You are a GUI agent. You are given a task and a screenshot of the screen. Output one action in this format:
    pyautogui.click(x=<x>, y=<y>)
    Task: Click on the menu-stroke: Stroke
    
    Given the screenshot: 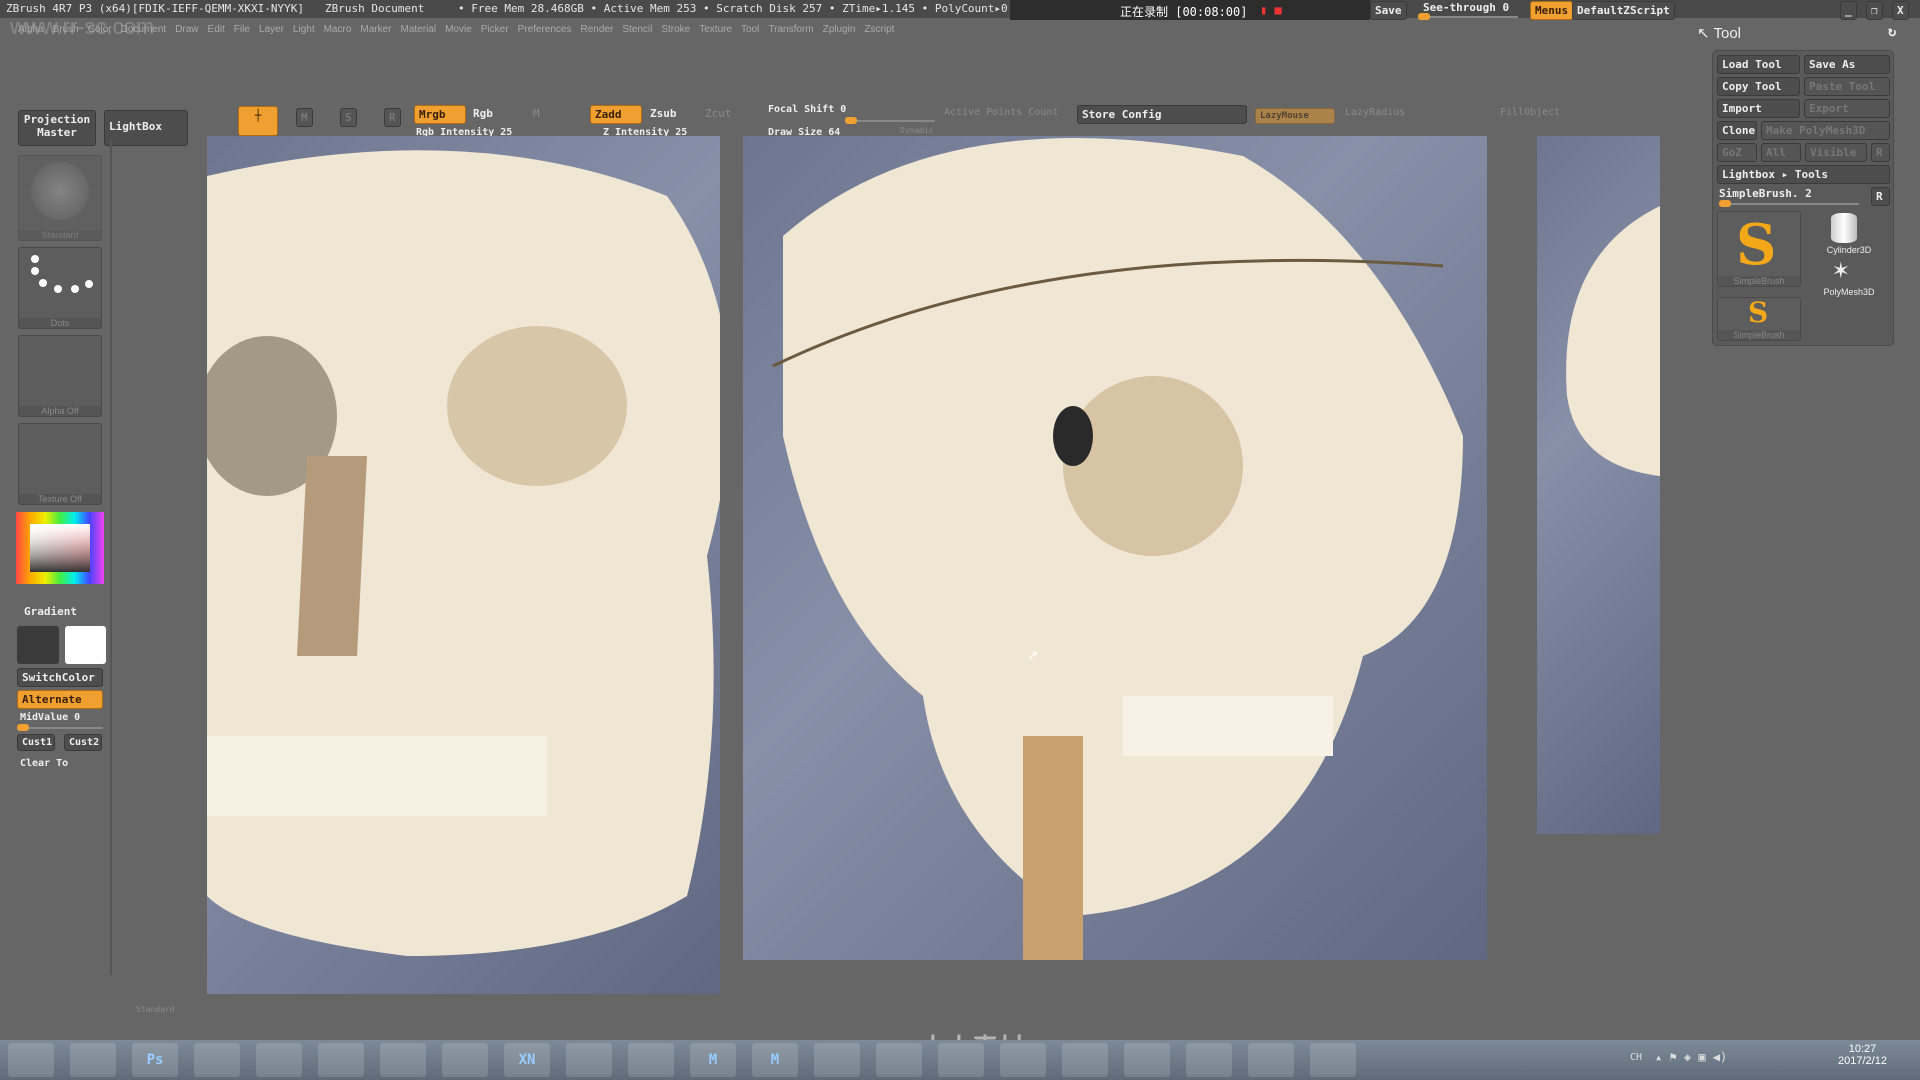 What is the action you would take?
    pyautogui.click(x=675, y=29)
    